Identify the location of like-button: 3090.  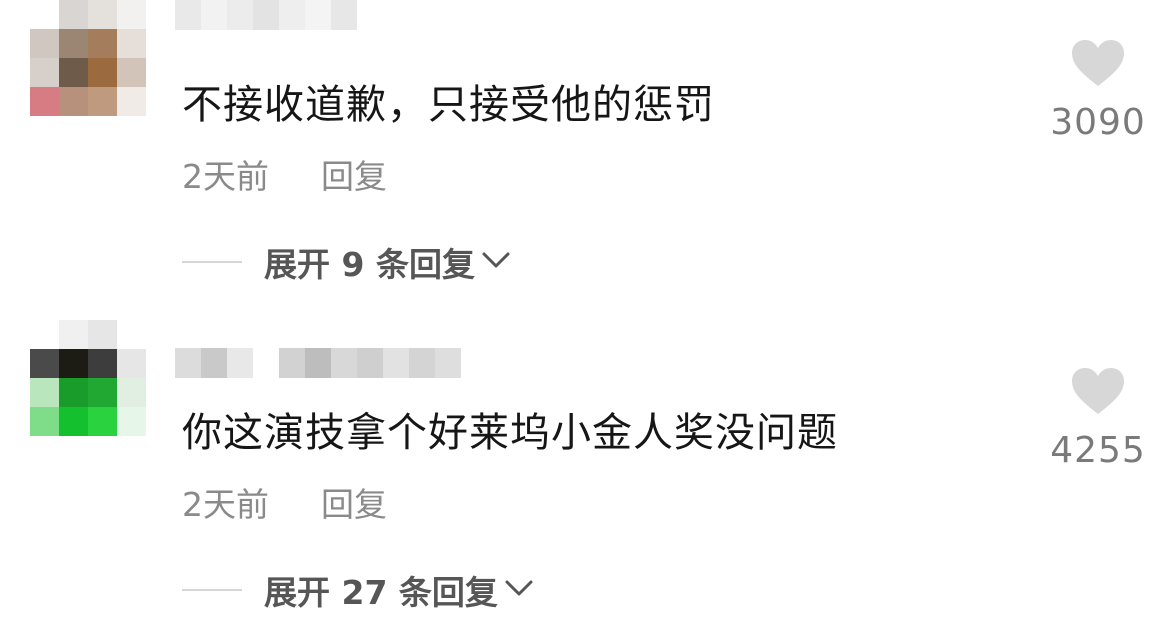
(1098, 90).